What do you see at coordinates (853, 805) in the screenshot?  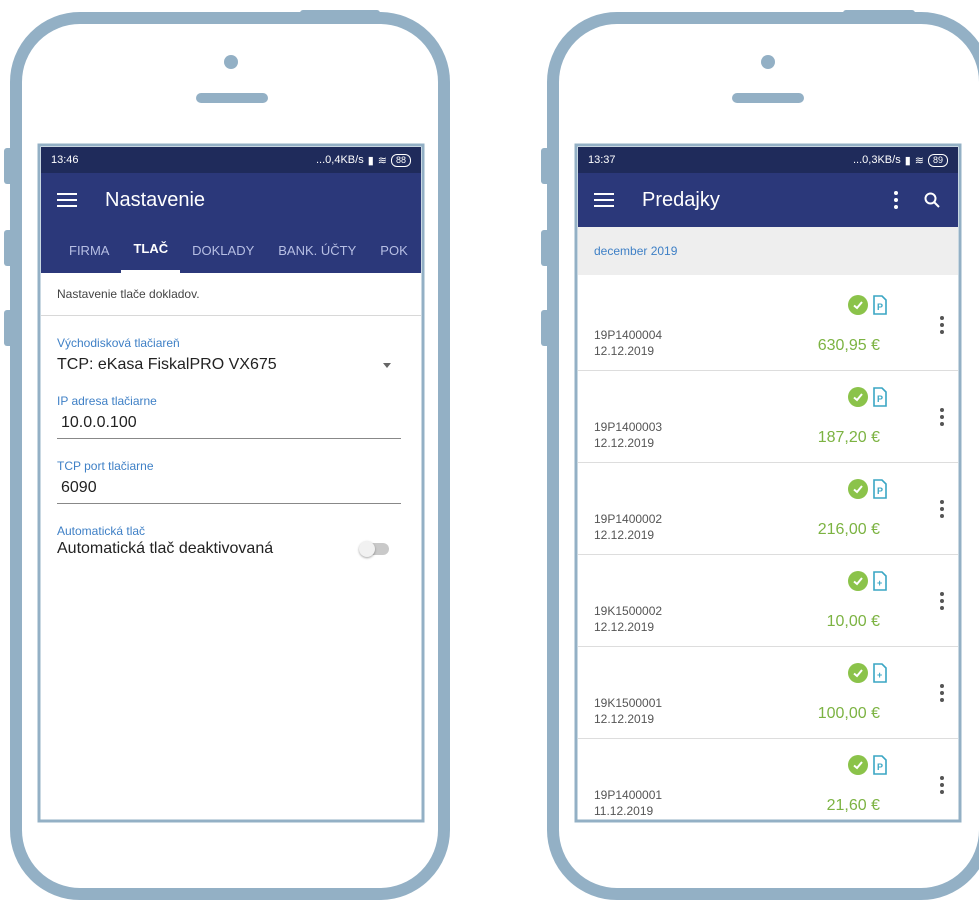 I see `sale-amount: 21,60 €` at bounding box center [853, 805].